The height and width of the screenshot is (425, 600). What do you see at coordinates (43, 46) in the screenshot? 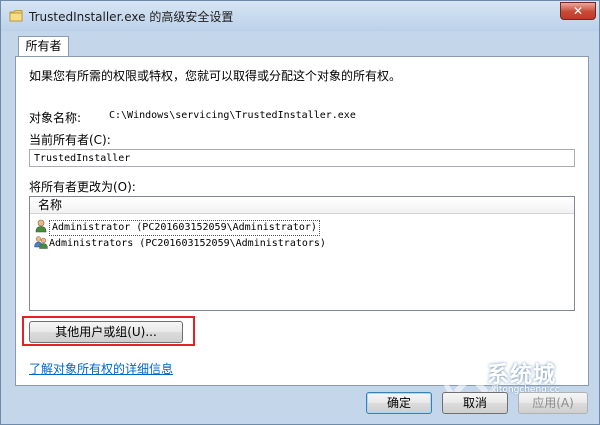
I see `tab-owner: 所有者` at bounding box center [43, 46].